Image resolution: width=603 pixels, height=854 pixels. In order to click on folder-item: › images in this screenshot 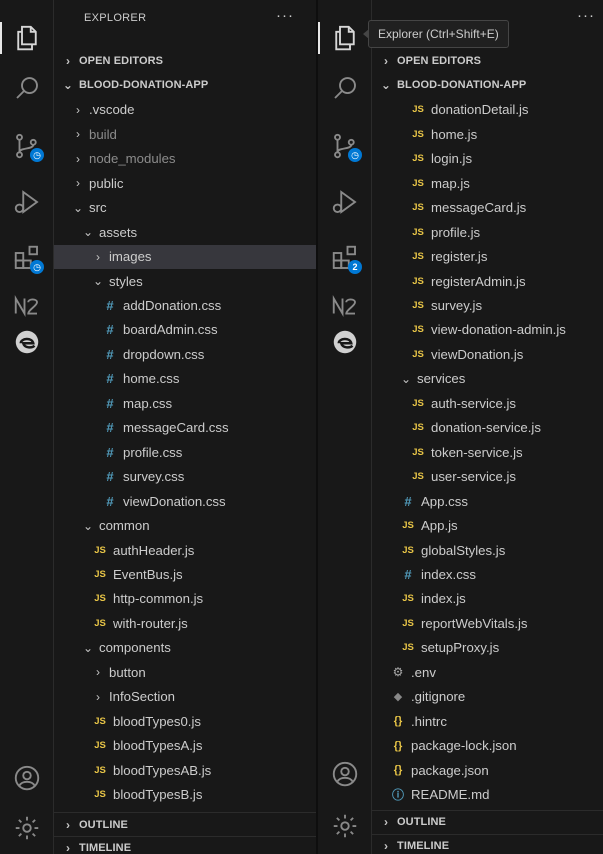, I will do `click(185, 256)`.